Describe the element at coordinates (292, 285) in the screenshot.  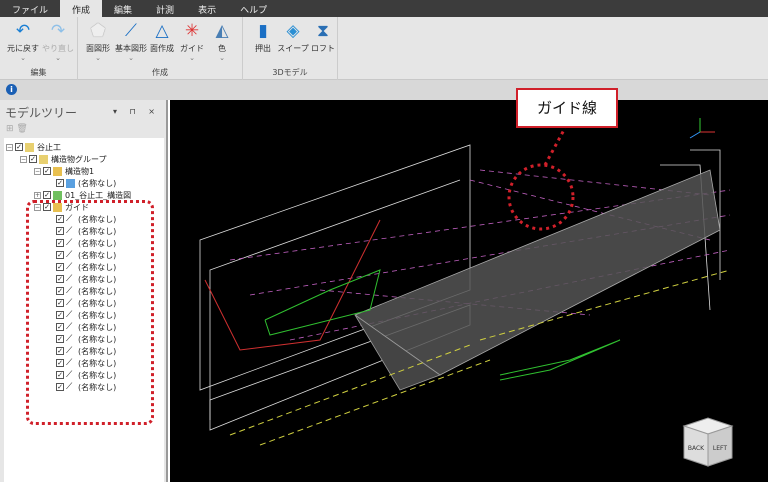
I see `red-profile` at that location.